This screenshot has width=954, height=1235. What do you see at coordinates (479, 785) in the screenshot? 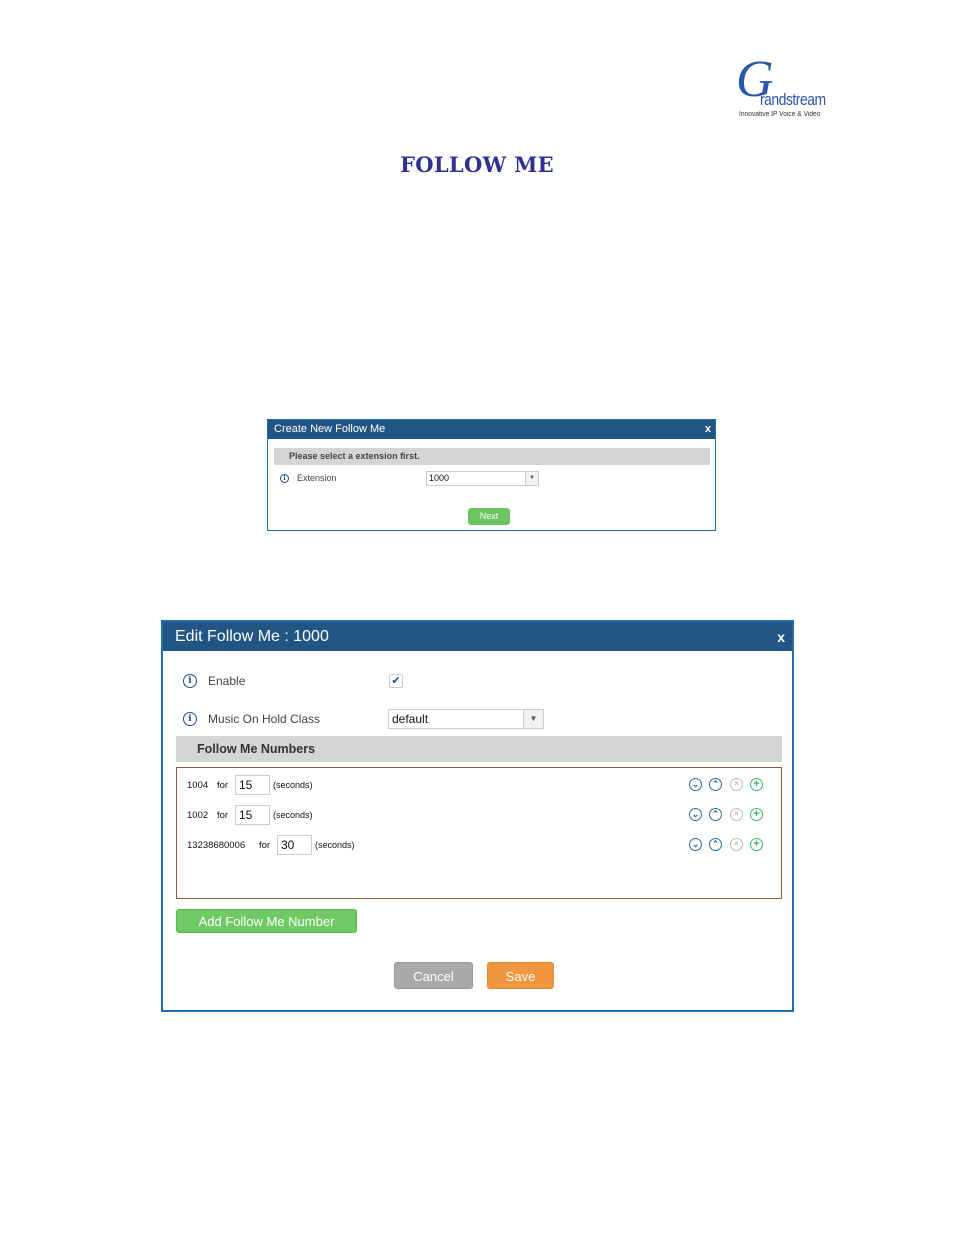
I see `list-item: 1004 for 15 (seconds) ⌄ ⌃ × +` at bounding box center [479, 785].